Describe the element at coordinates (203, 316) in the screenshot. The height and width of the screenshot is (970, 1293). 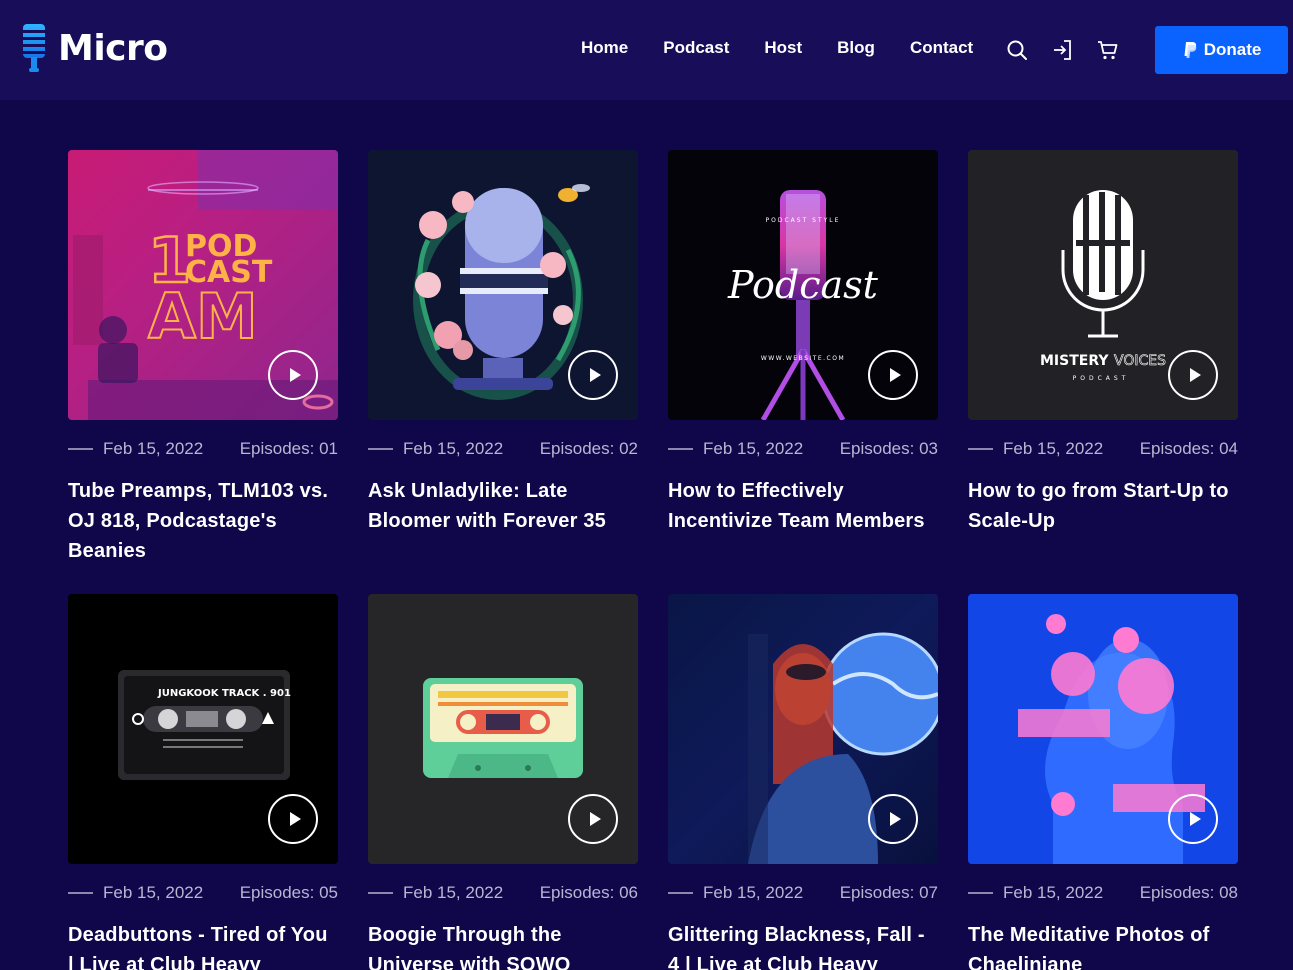
I see `svg-text: AM` at that location.